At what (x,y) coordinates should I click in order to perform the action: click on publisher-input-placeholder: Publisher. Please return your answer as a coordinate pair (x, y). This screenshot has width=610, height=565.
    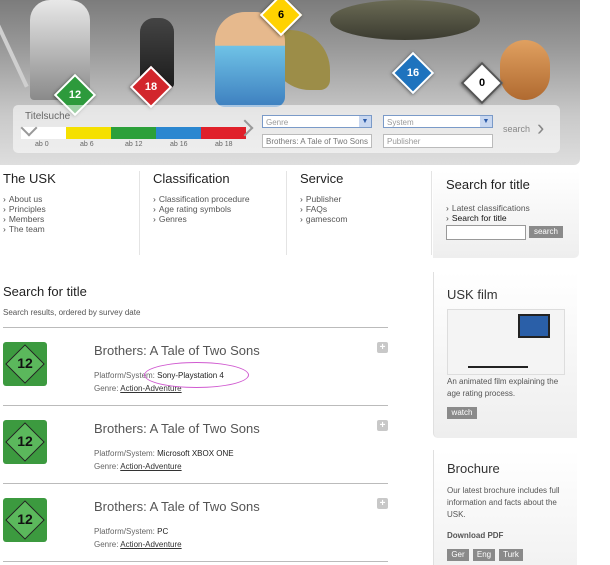
    Looking at the image, I should click on (404, 141).